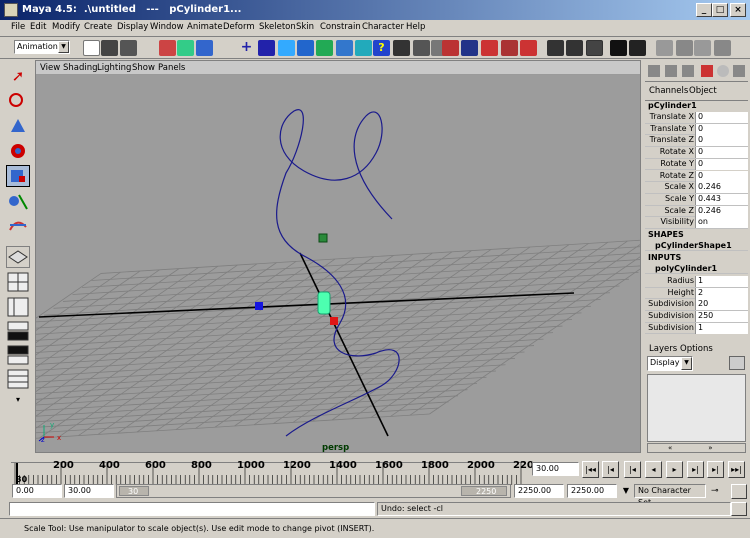 The width and height of the screenshot is (750, 538). I want to click on options-menu: Options, so click(696, 349).